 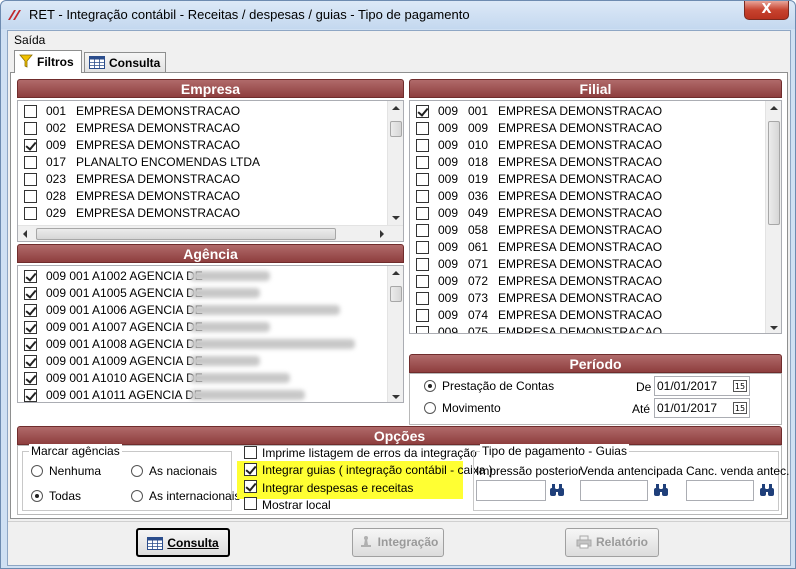 What do you see at coordinates (210, 377) in the screenshot?
I see `agencia-row: 009 001 A1010 AGENCIA DE` at bounding box center [210, 377].